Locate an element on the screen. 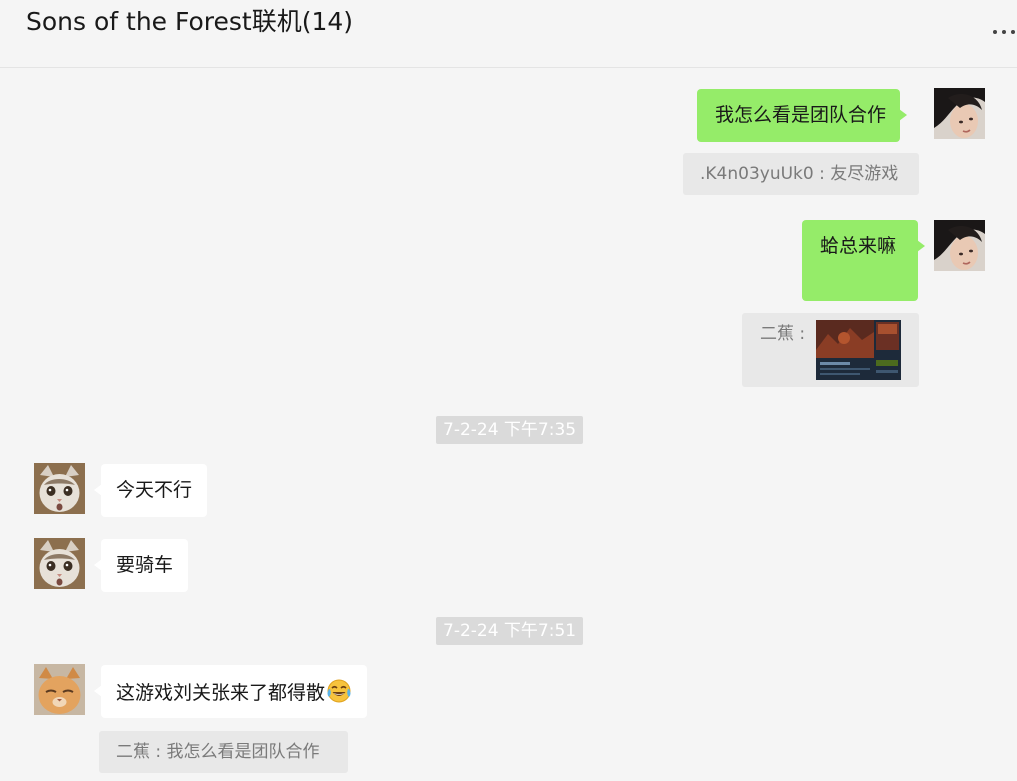 Image resolution: width=1017 pixels, height=781 pixels. message-text: 这游戏刘关张来了都得散 is located at coordinates (221, 693).